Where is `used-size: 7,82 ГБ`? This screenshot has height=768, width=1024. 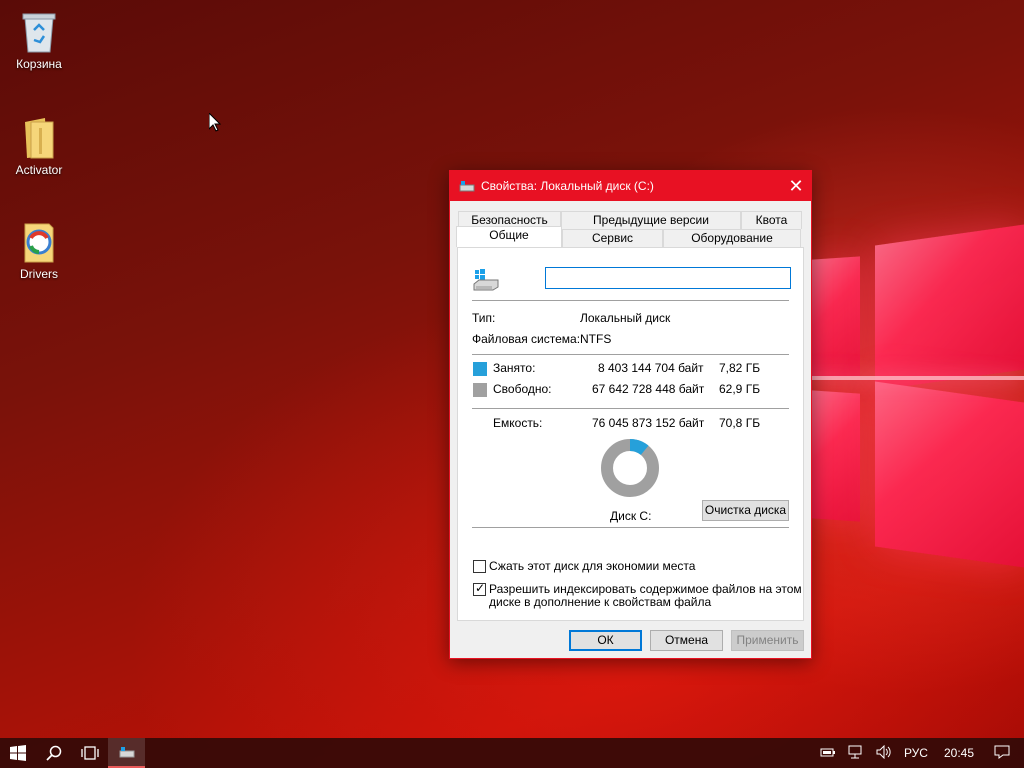
used-size: 7,82 ГБ is located at coordinates (740, 368).